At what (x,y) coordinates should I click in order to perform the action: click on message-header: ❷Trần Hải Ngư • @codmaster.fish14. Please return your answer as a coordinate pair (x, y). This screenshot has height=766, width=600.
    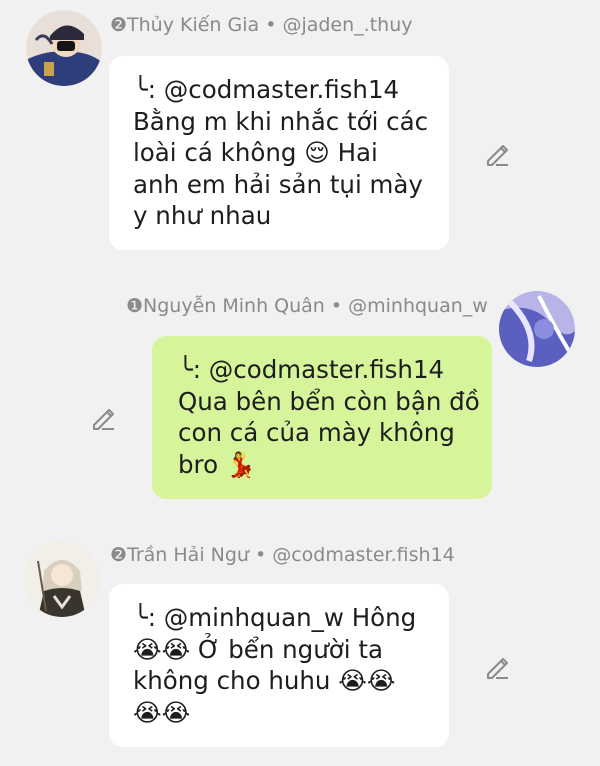
    Looking at the image, I should click on (282, 555).